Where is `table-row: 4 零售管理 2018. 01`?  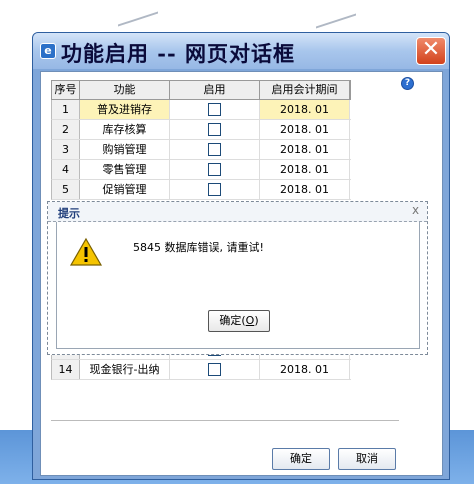
table-row: 4 零售管理 2018. 01 is located at coordinates (201, 170).